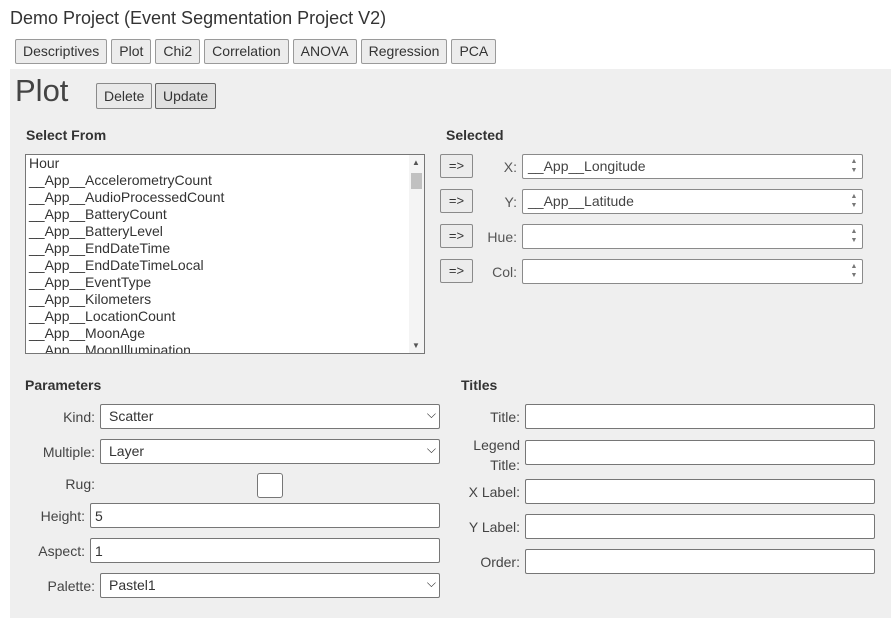 The height and width of the screenshot is (618, 891). What do you see at coordinates (246, 51) in the screenshot?
I see `tab-correlation: Correlation` at bounding box center [246, 51].